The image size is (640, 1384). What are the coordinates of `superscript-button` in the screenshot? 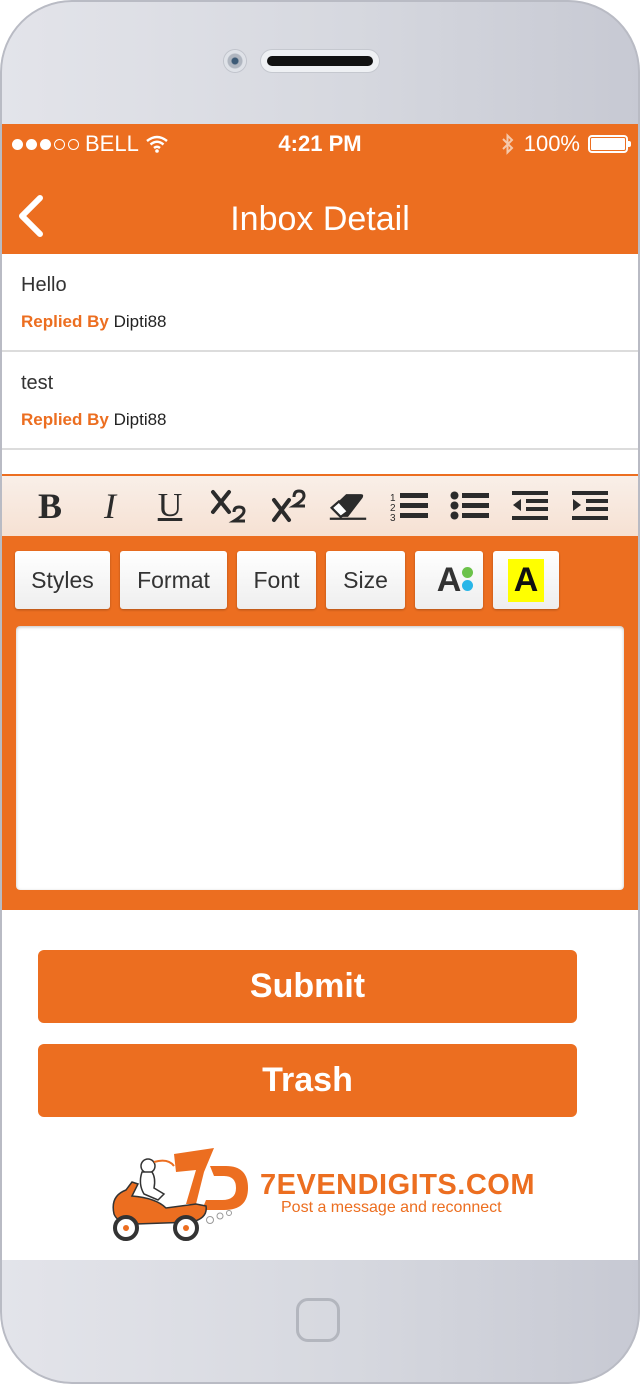 It's located at (290, 506).